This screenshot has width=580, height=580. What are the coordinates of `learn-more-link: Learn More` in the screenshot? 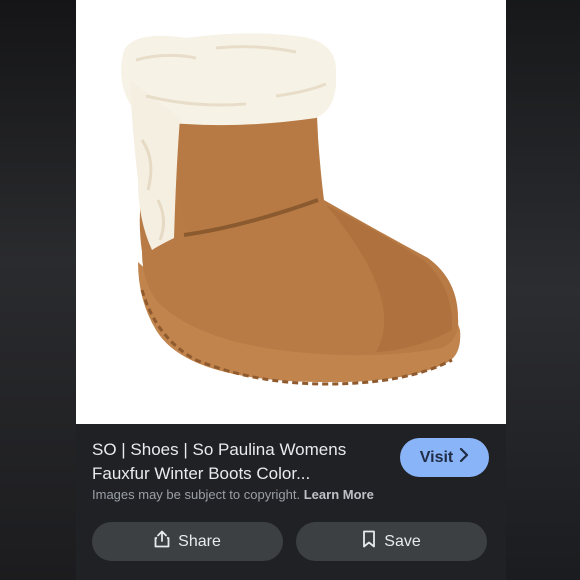 It's located at (339, 494).